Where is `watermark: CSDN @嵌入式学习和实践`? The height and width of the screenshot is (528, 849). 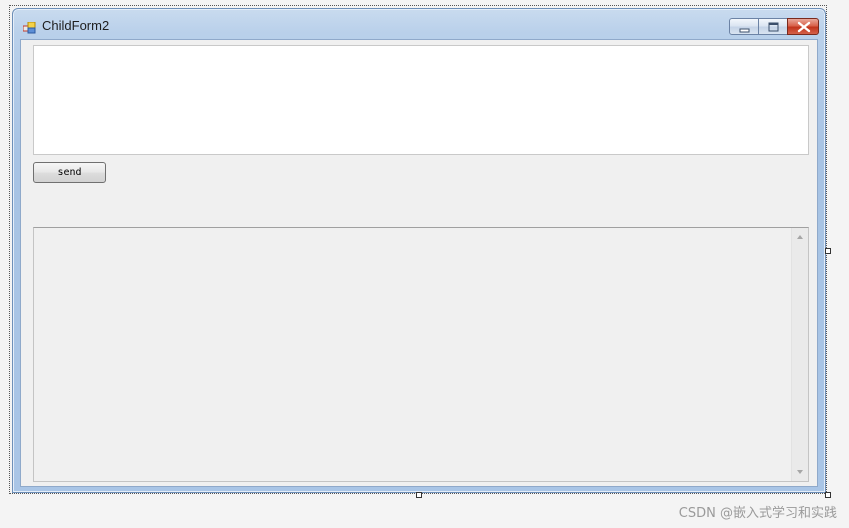
watermark: CSDN @嵌入式学习和实践 is located at coordinates (757, 513).